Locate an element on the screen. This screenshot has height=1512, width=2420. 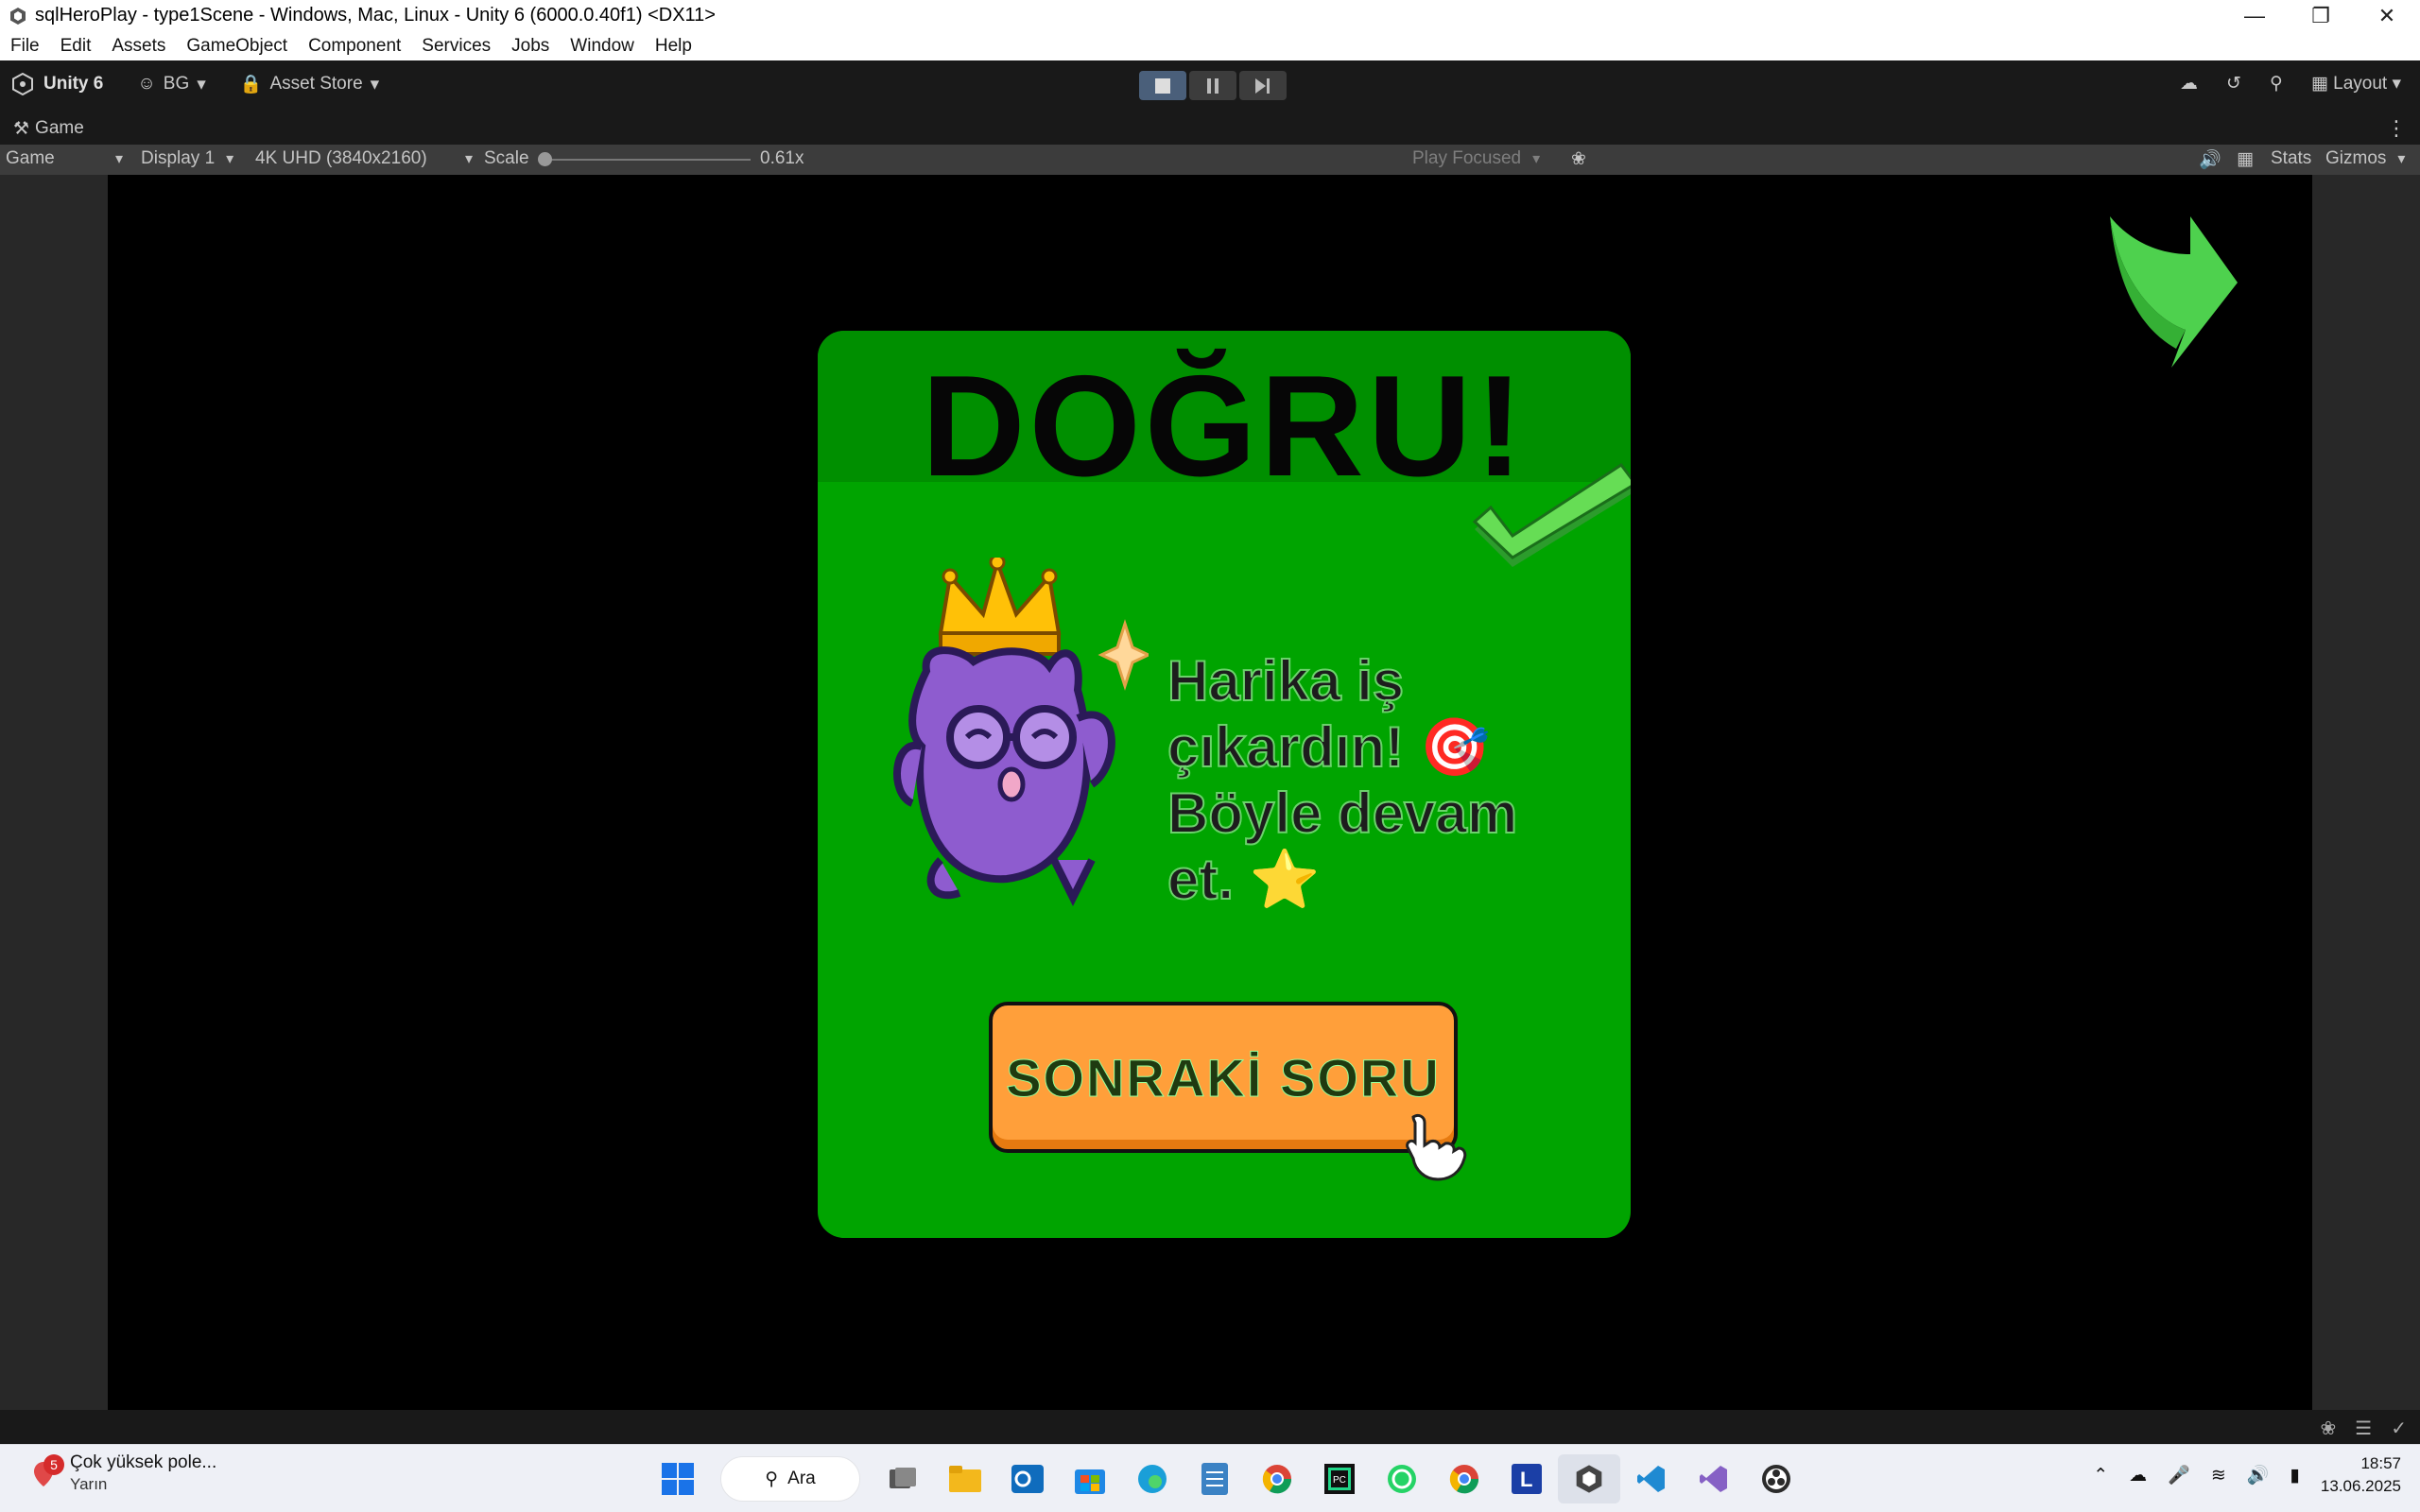
pointer-hand-icon is located at coordinates (1437, 1147).